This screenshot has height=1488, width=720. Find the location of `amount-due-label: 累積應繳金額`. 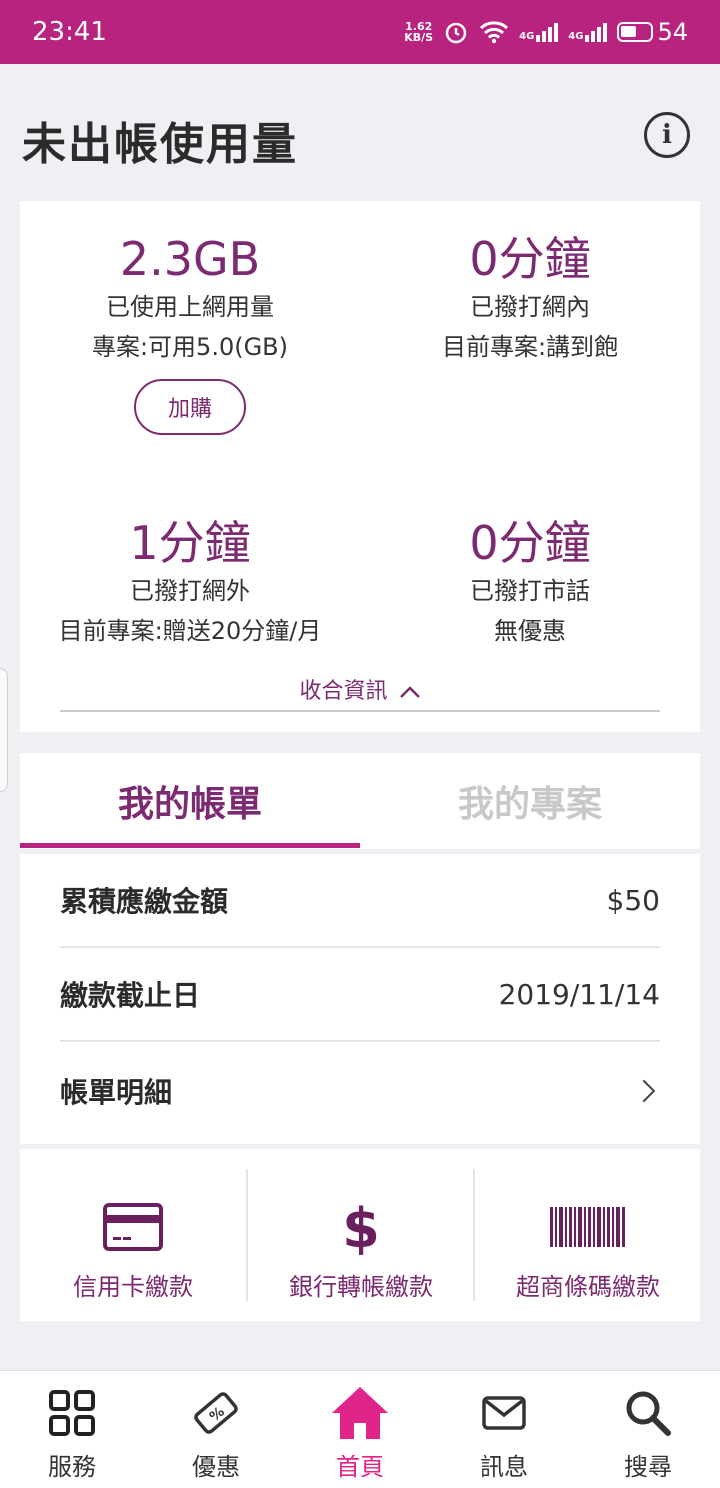

amount-due-label: 累積應繳金額 is located at coordinates (144, 901).